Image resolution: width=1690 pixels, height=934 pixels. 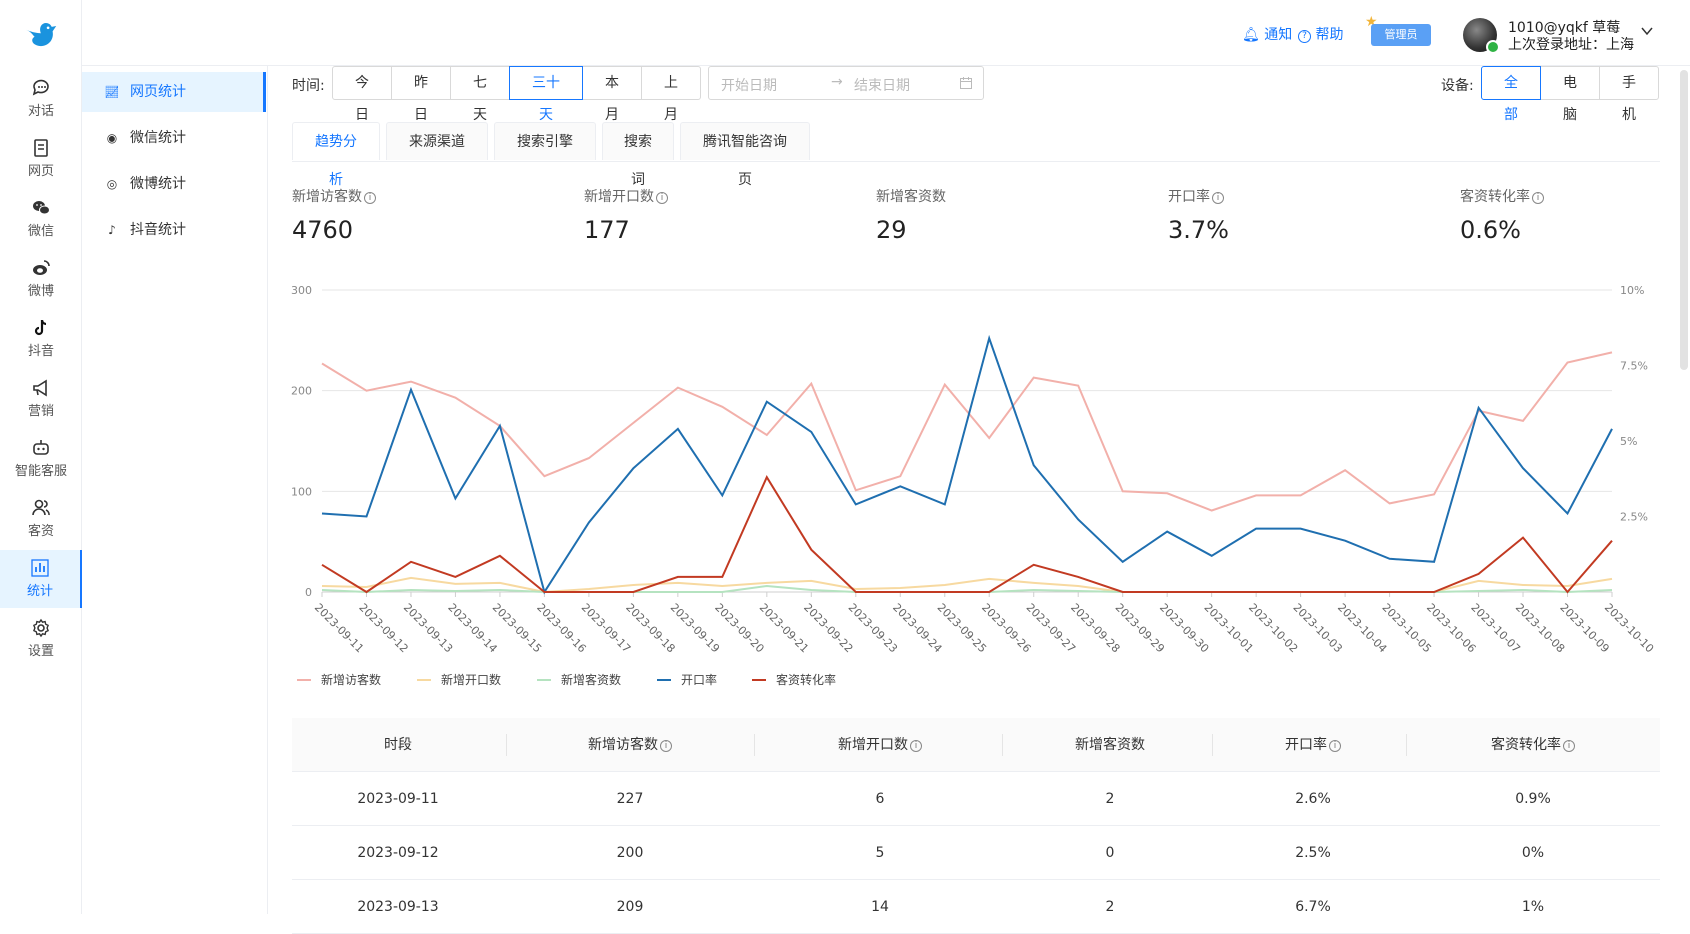 I want to click on nav-item-wechat: 微信, so click(x=41, y=219).